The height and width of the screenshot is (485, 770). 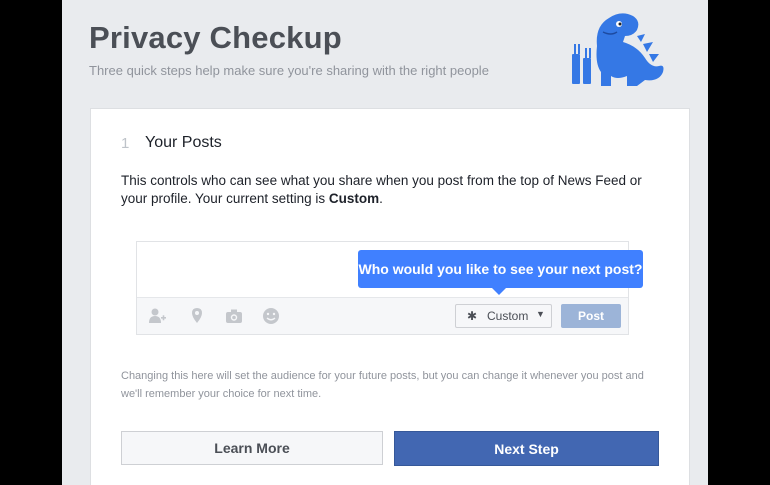 What do you see at coordinates (381, 198) in the screenshot?
I see `description-end: .` at bounding box center [381, 198].